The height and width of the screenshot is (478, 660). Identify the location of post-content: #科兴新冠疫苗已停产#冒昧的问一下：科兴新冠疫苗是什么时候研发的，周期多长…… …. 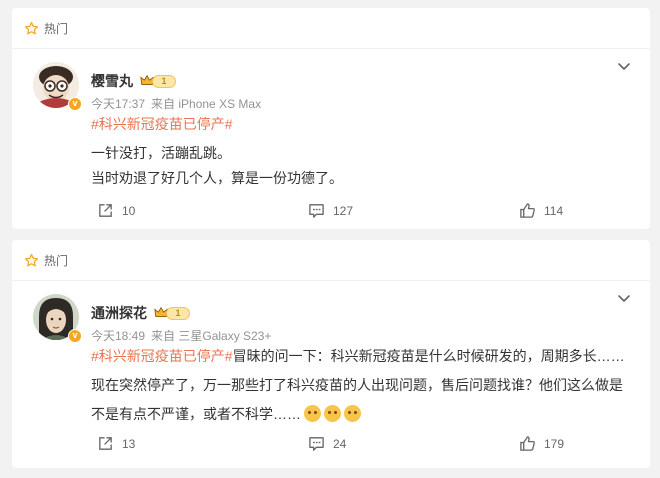
(363, 385).